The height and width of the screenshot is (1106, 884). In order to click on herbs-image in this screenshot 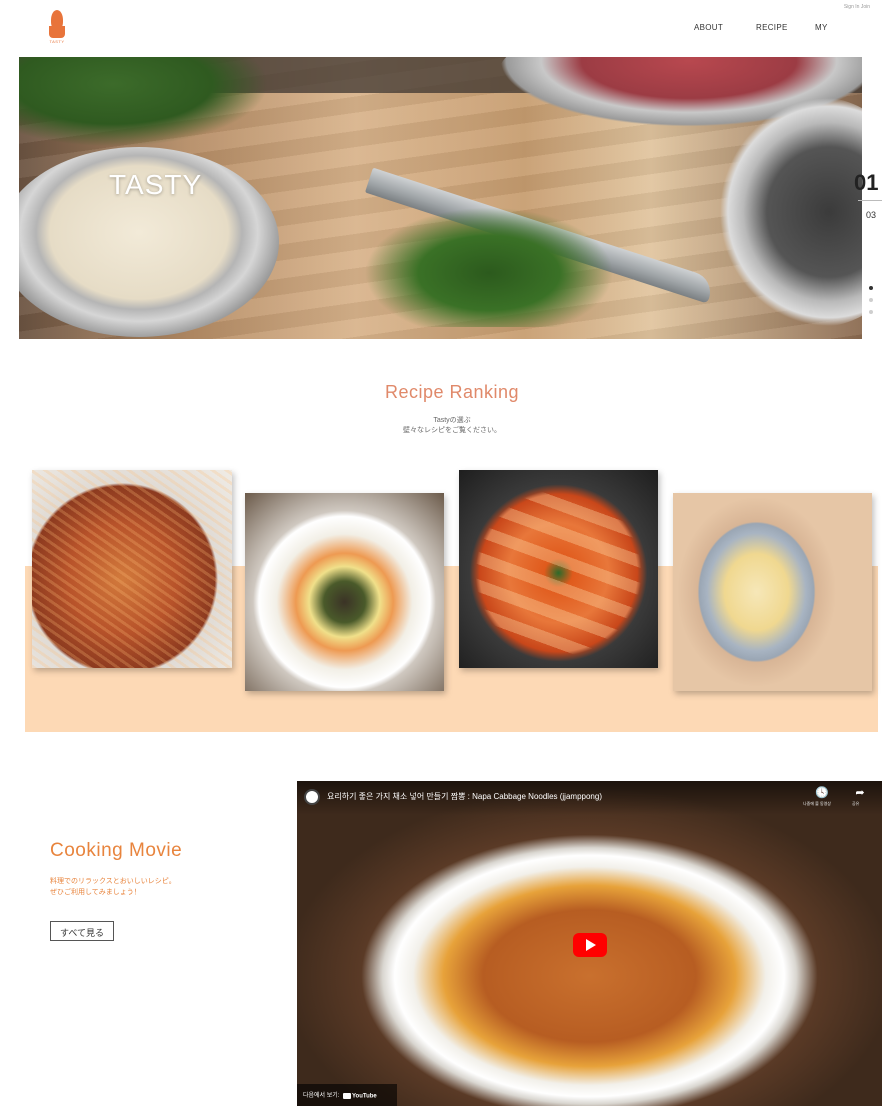, I will do `click(144, 102)`.